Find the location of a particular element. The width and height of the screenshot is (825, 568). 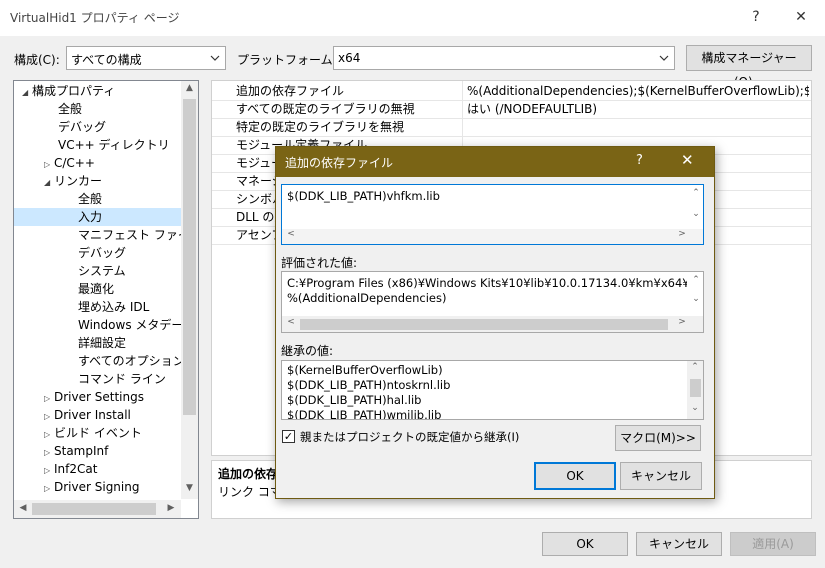

tree-item: ▷ ビルド イベント is located at coordinates (97, 433).